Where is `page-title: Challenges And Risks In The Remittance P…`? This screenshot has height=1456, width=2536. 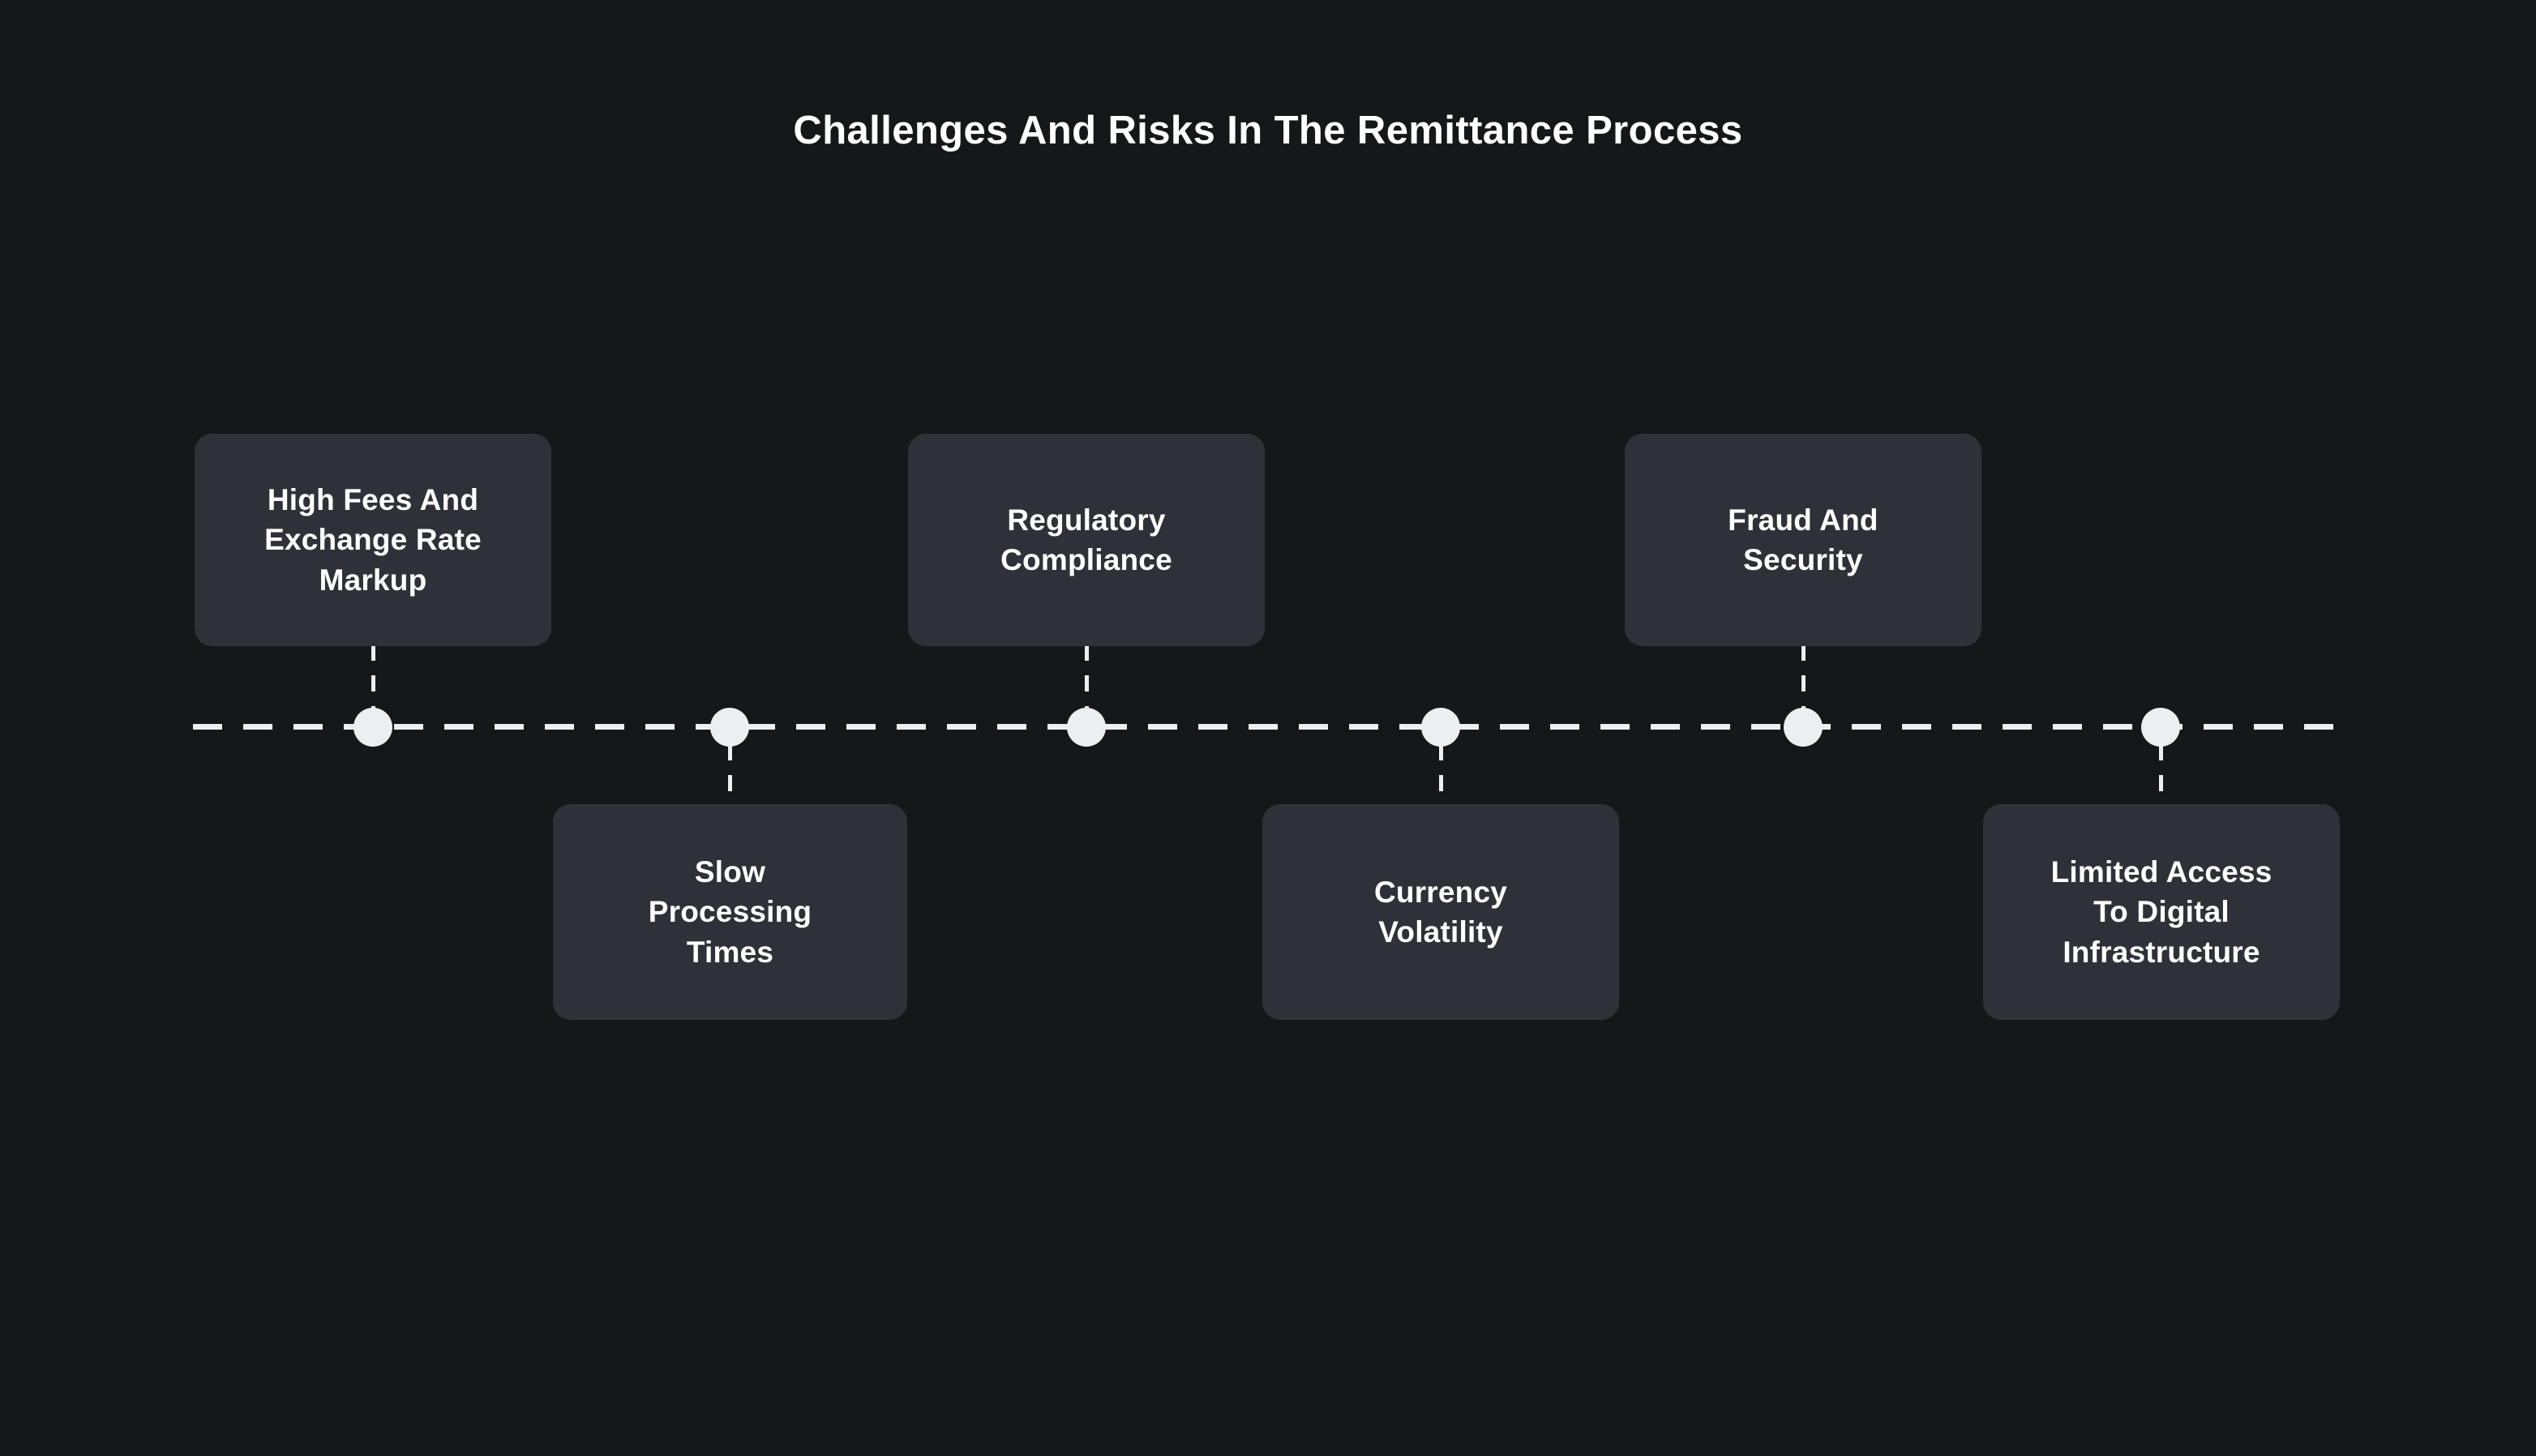 page-title: Challenges And Risks In The Remittance P… is located at coordinates (1268, 130).